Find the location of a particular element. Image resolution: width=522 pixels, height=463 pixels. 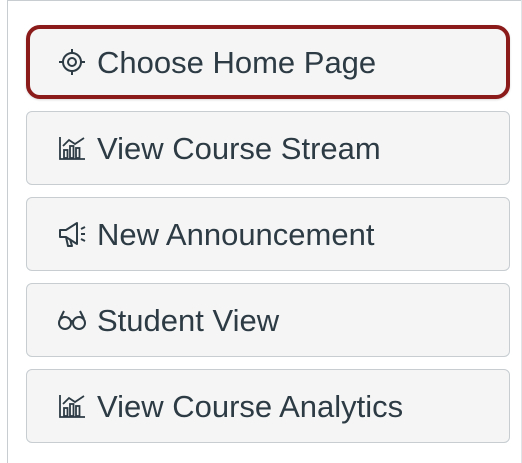

new-announcement-label: New Announcement is located at coordinates (236, 234).